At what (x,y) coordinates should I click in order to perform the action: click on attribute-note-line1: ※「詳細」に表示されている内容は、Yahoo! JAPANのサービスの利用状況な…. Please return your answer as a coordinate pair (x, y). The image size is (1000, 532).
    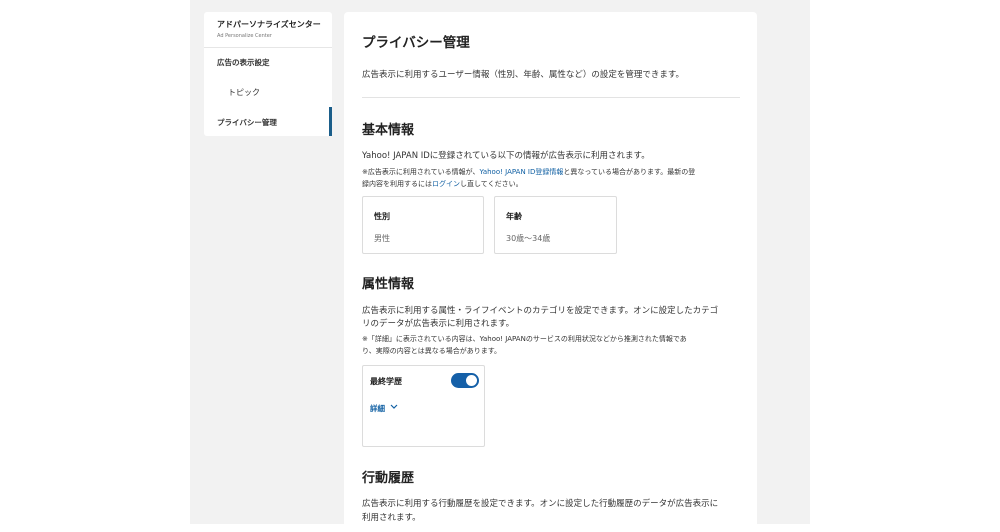
    Looking at the image, I should click on (524, 339).